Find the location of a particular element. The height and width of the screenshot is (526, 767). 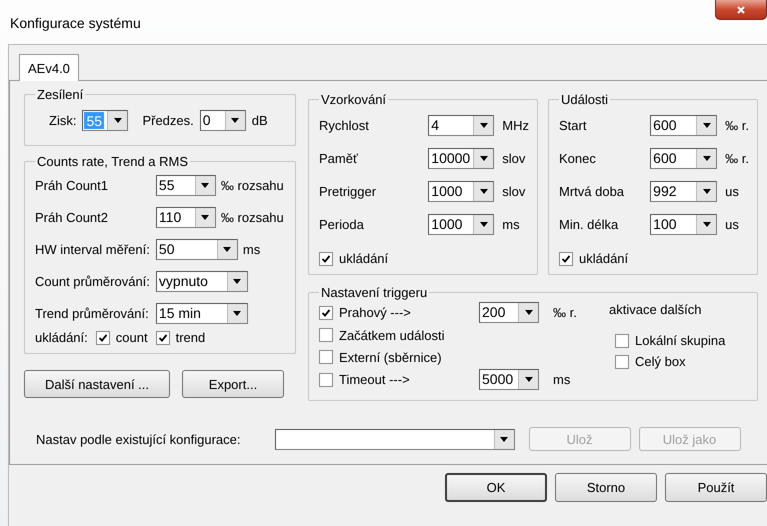

button: Použít is located at coordinates (716, 487).